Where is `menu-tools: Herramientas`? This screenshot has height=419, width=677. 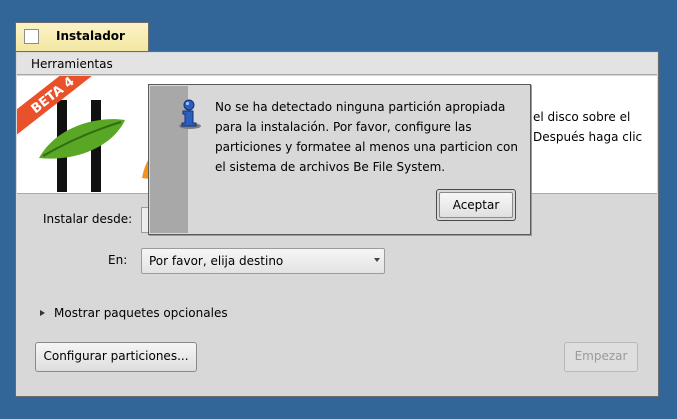
menu-tools: Herramientas is located at coordinates (72, 64).